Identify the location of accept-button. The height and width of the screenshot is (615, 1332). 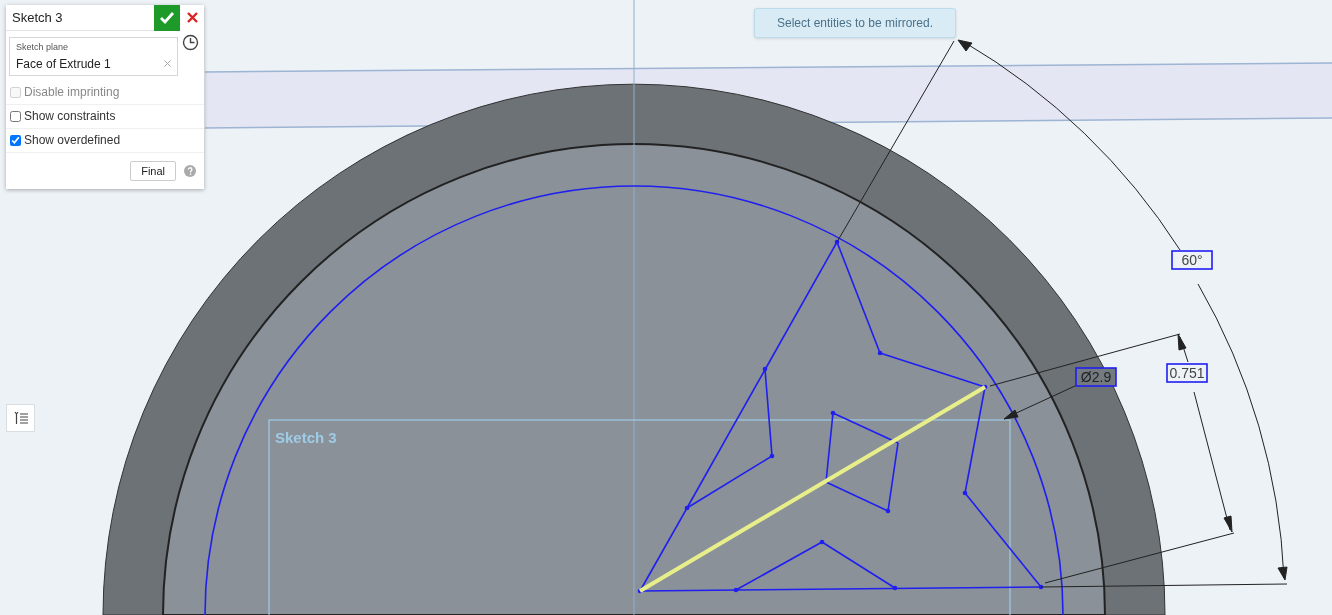
(167, 17).